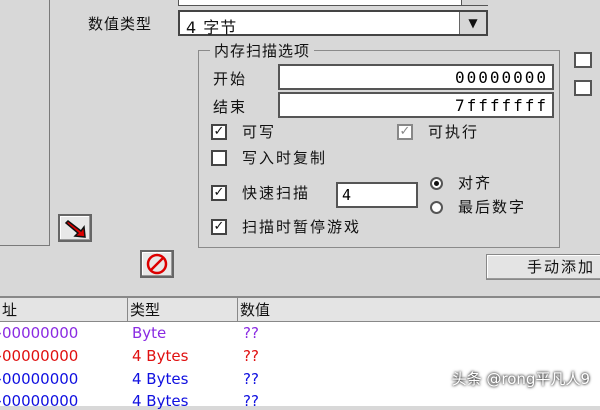 The image size is (600, 410). What do you see at coordinates (333, 23) in the screenshot?
I see `value-type-dropdown: 4 字节 ▼` at bounding box center [333, 23].